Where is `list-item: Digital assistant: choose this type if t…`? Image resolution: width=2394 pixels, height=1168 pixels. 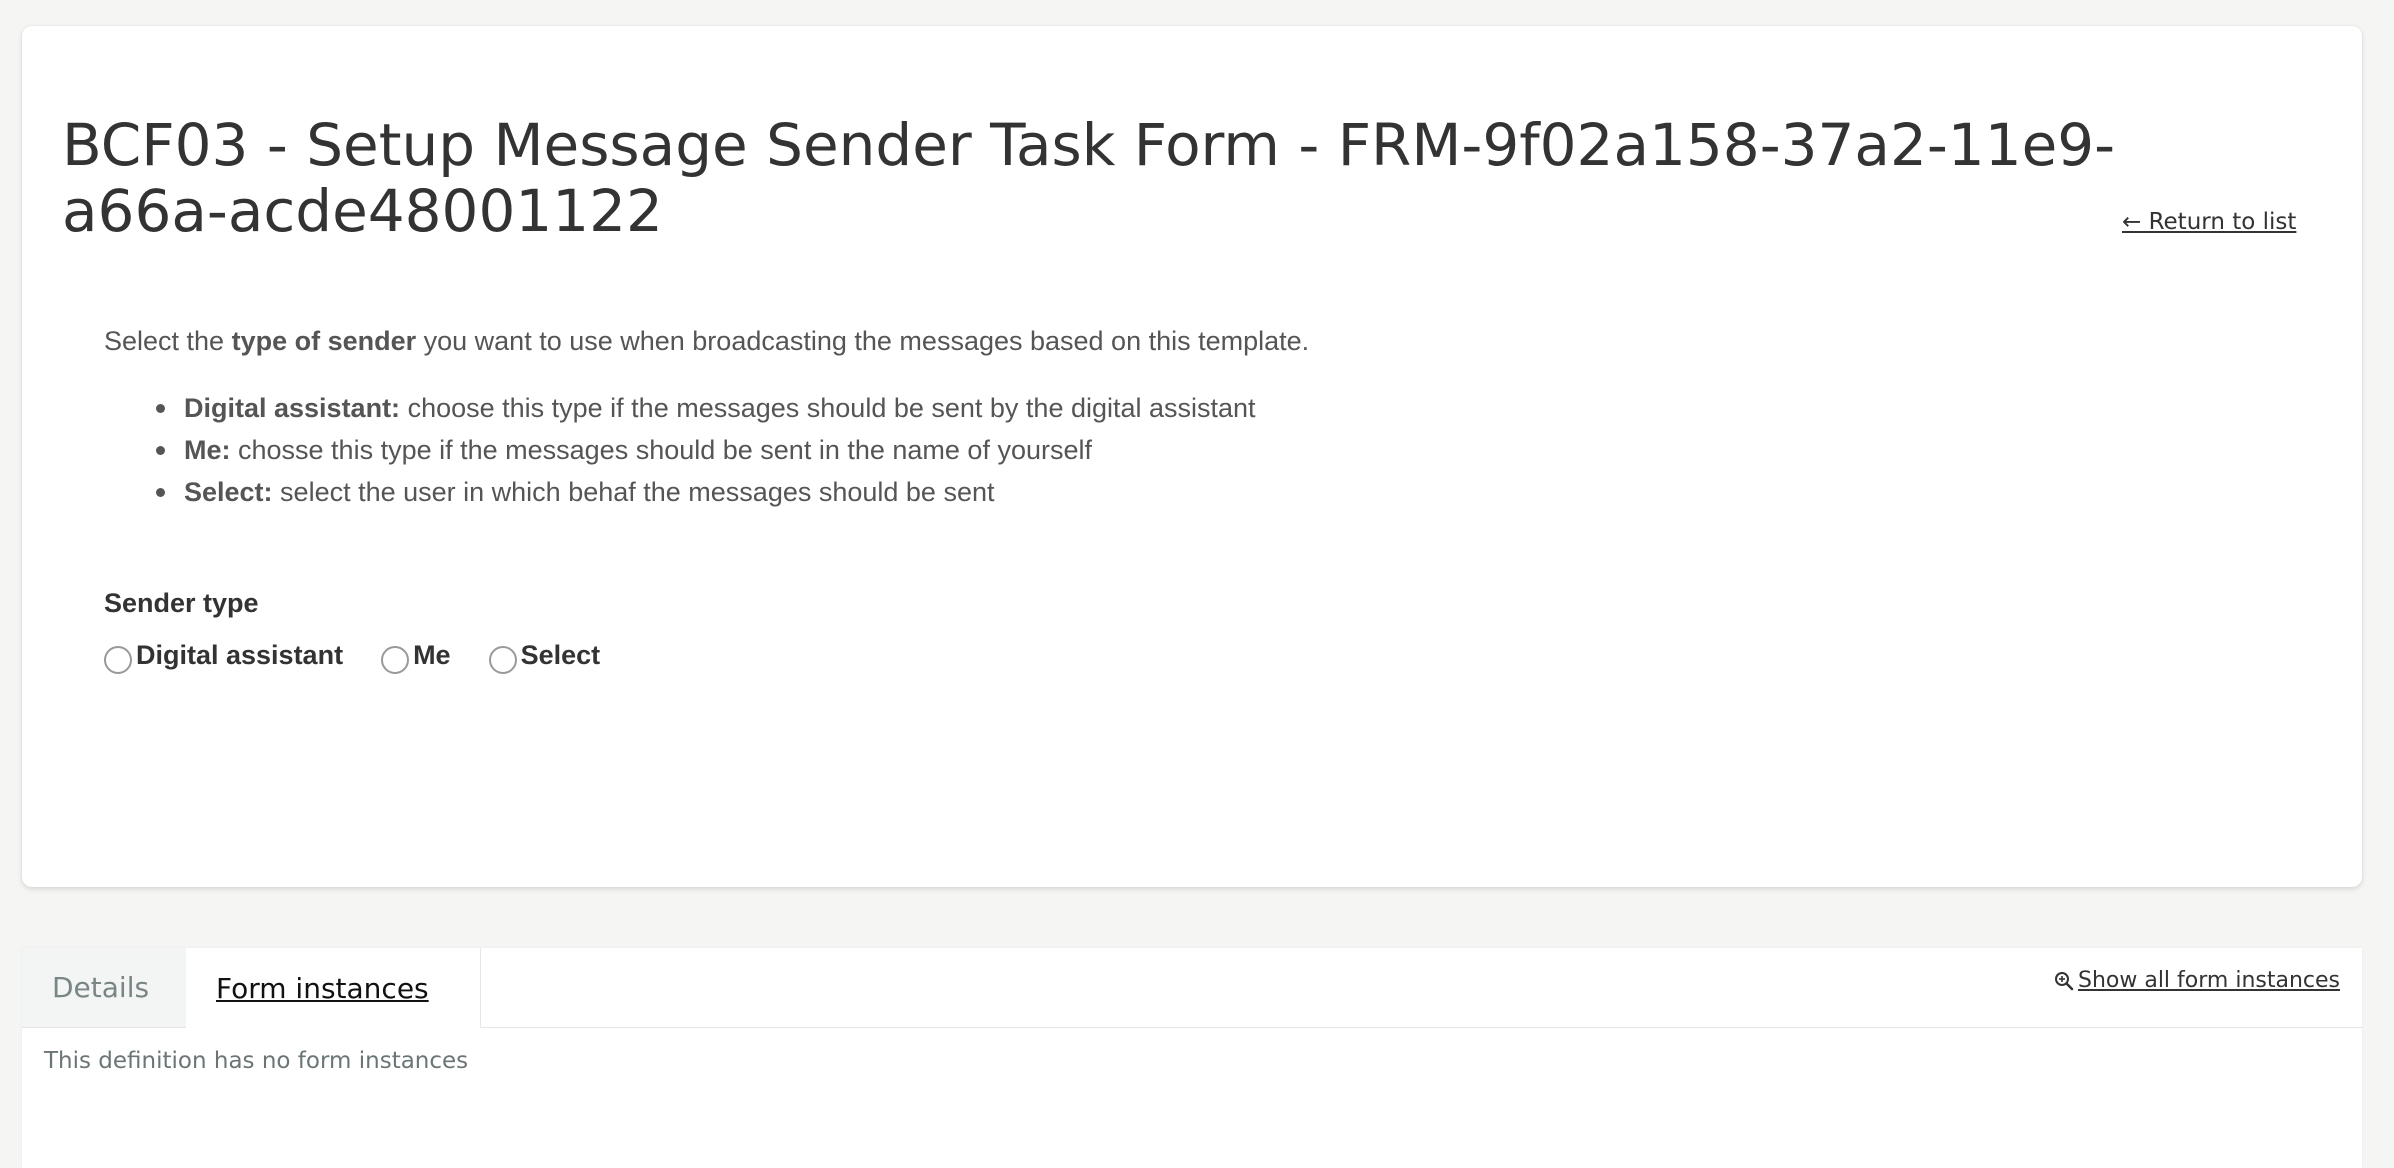
list-item: Digital assistant: choose this type if t… is located at coordinates (706, 408).